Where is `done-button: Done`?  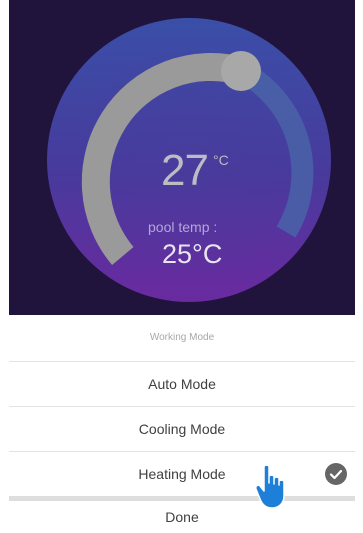
done-button: Done is located at coordinates (182, 517).